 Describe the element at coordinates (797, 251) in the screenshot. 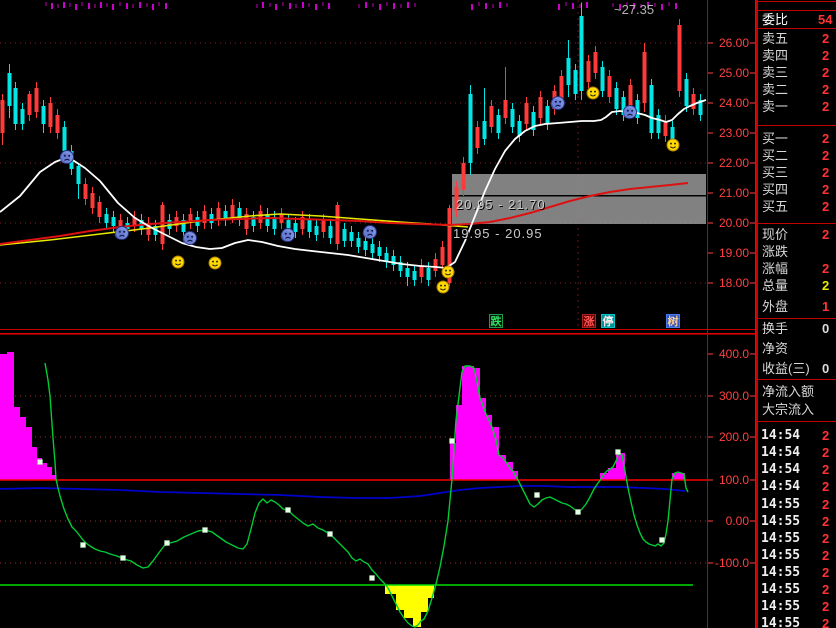

I see `info-row-涨跌: 涨跌` at that location.